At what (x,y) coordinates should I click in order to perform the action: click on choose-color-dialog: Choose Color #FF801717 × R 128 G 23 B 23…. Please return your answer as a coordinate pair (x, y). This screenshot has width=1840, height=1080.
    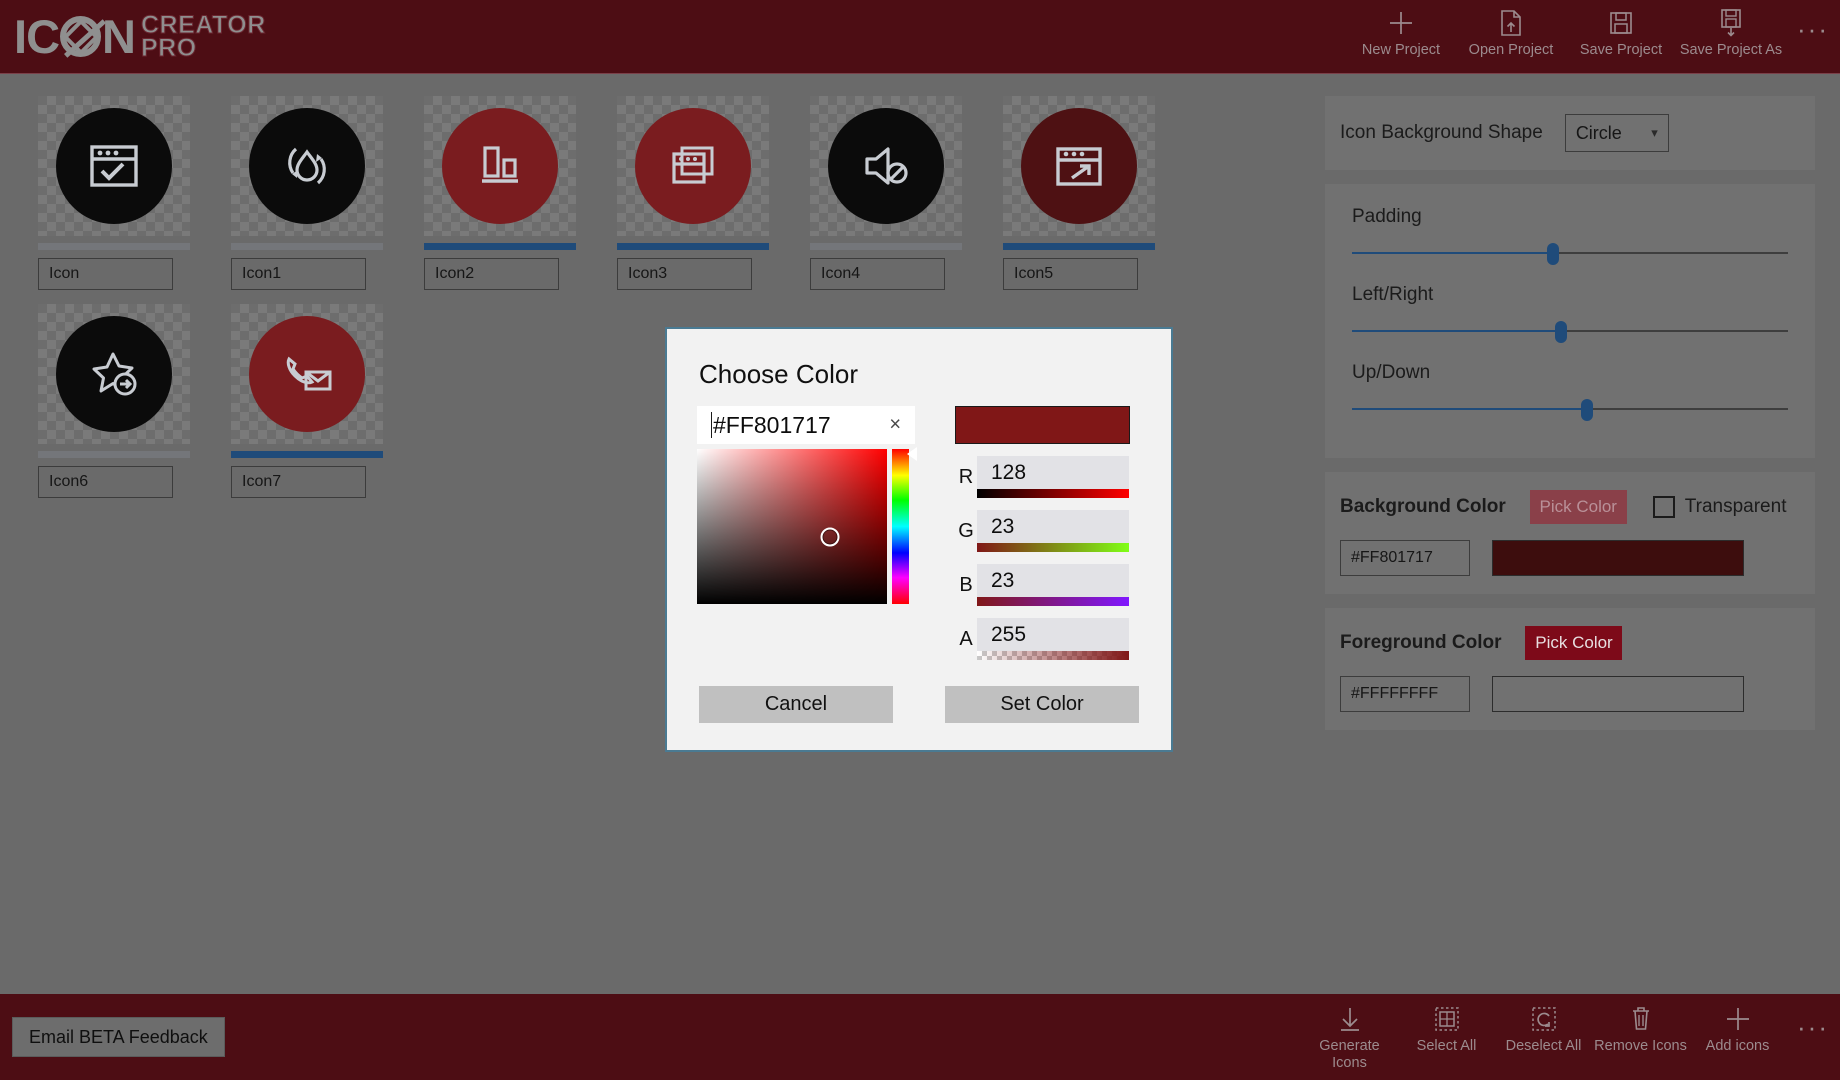
    Looking at the image, I should click on (919, 539).